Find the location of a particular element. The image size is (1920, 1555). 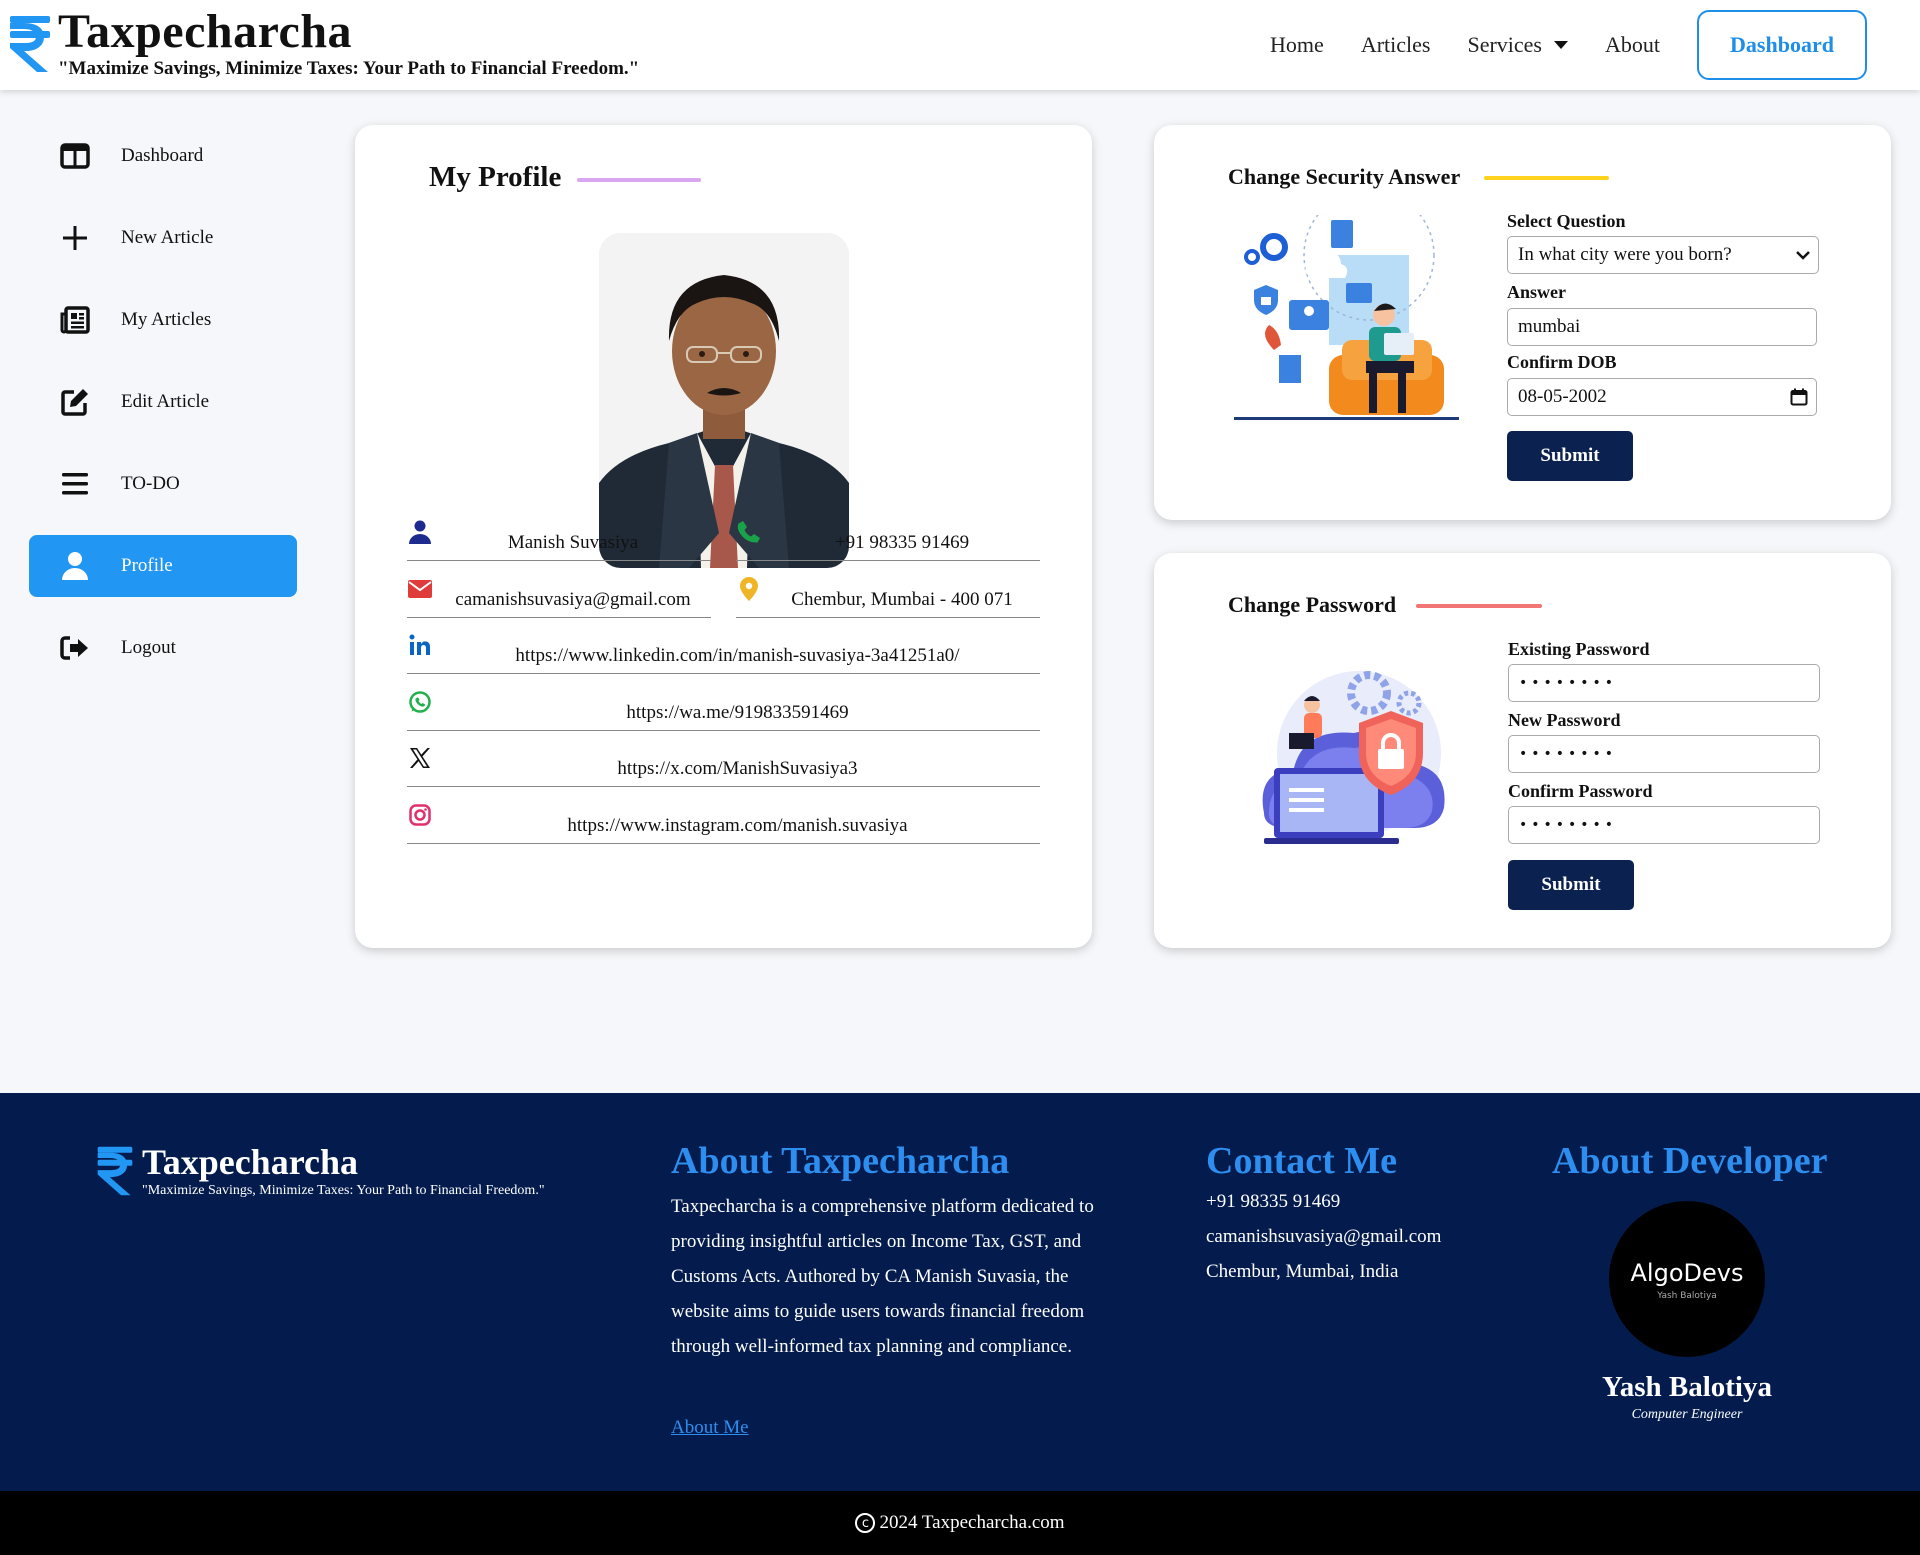

edit-icon is located at coordinates (75, 402).